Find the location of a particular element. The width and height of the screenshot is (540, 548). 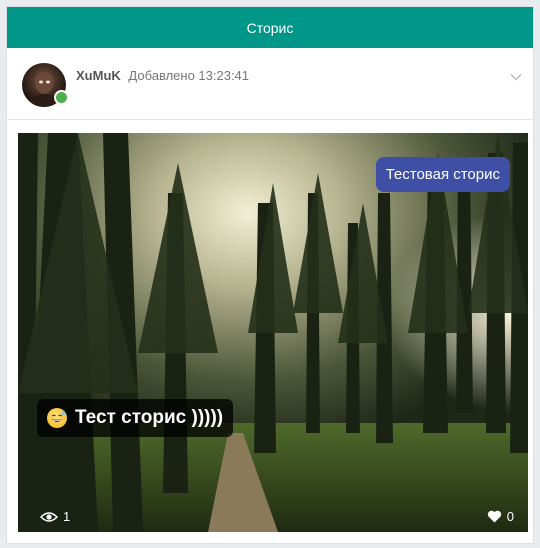

grinning-sweat-emoji is located at coordinates (57, 418).